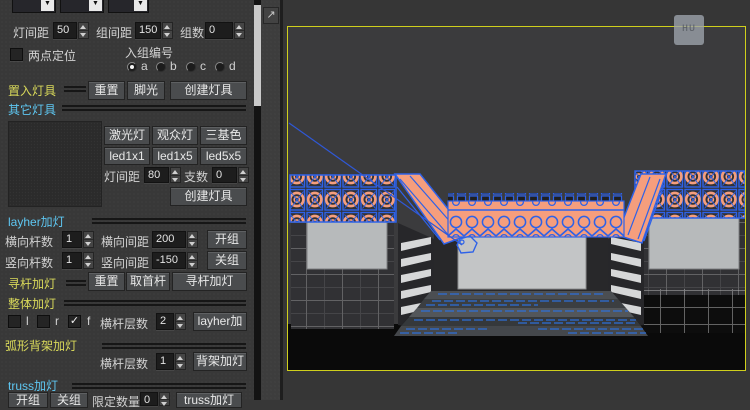 The width and height of the screenshot is (750, 410). I want to click on led1x5-button: led1x5, so click(175, 156).